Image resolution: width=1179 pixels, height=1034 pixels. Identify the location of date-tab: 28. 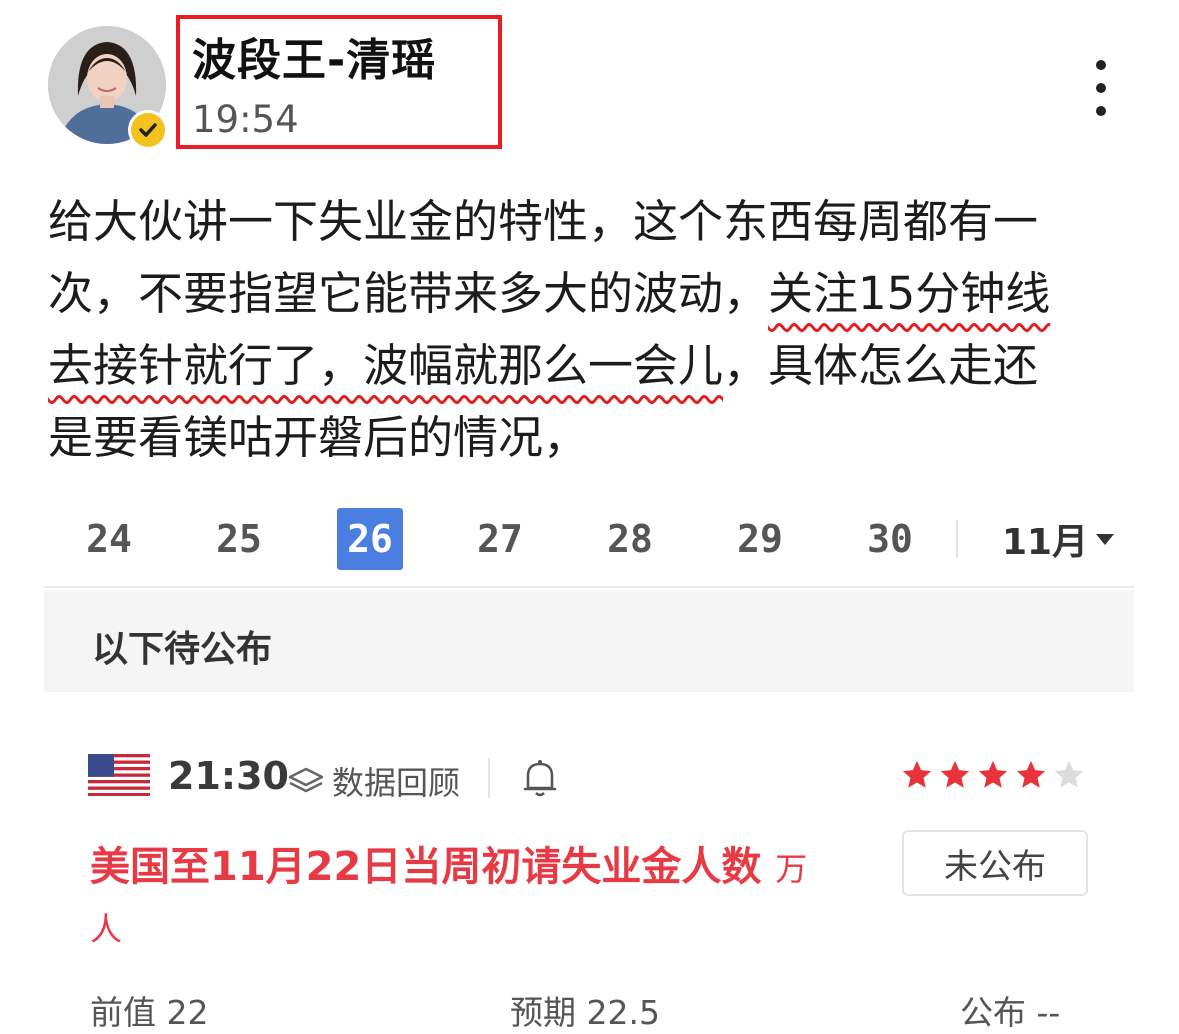
(630, 539).